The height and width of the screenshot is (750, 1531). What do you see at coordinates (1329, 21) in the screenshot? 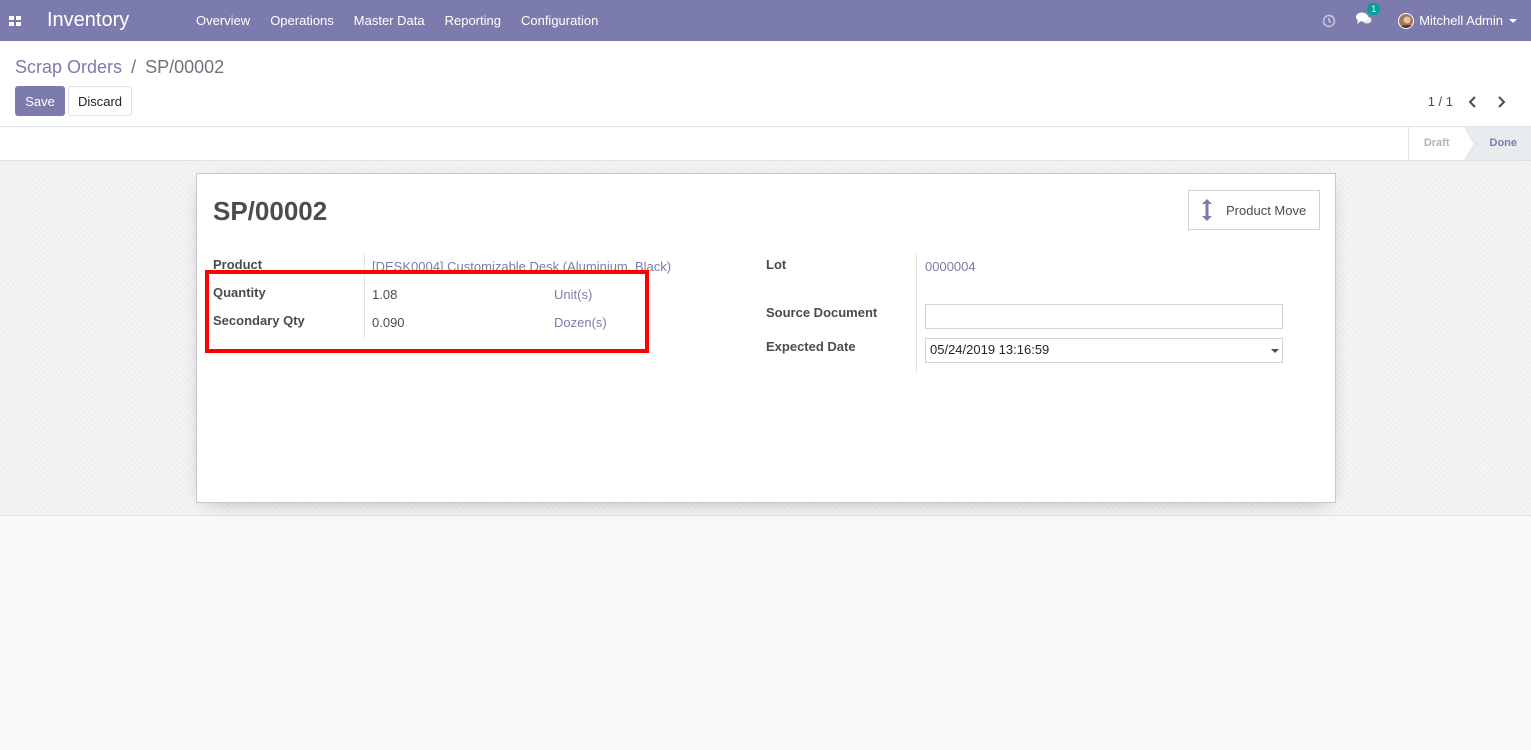
I see `clock-icon` at bounding box center [1329, 21].